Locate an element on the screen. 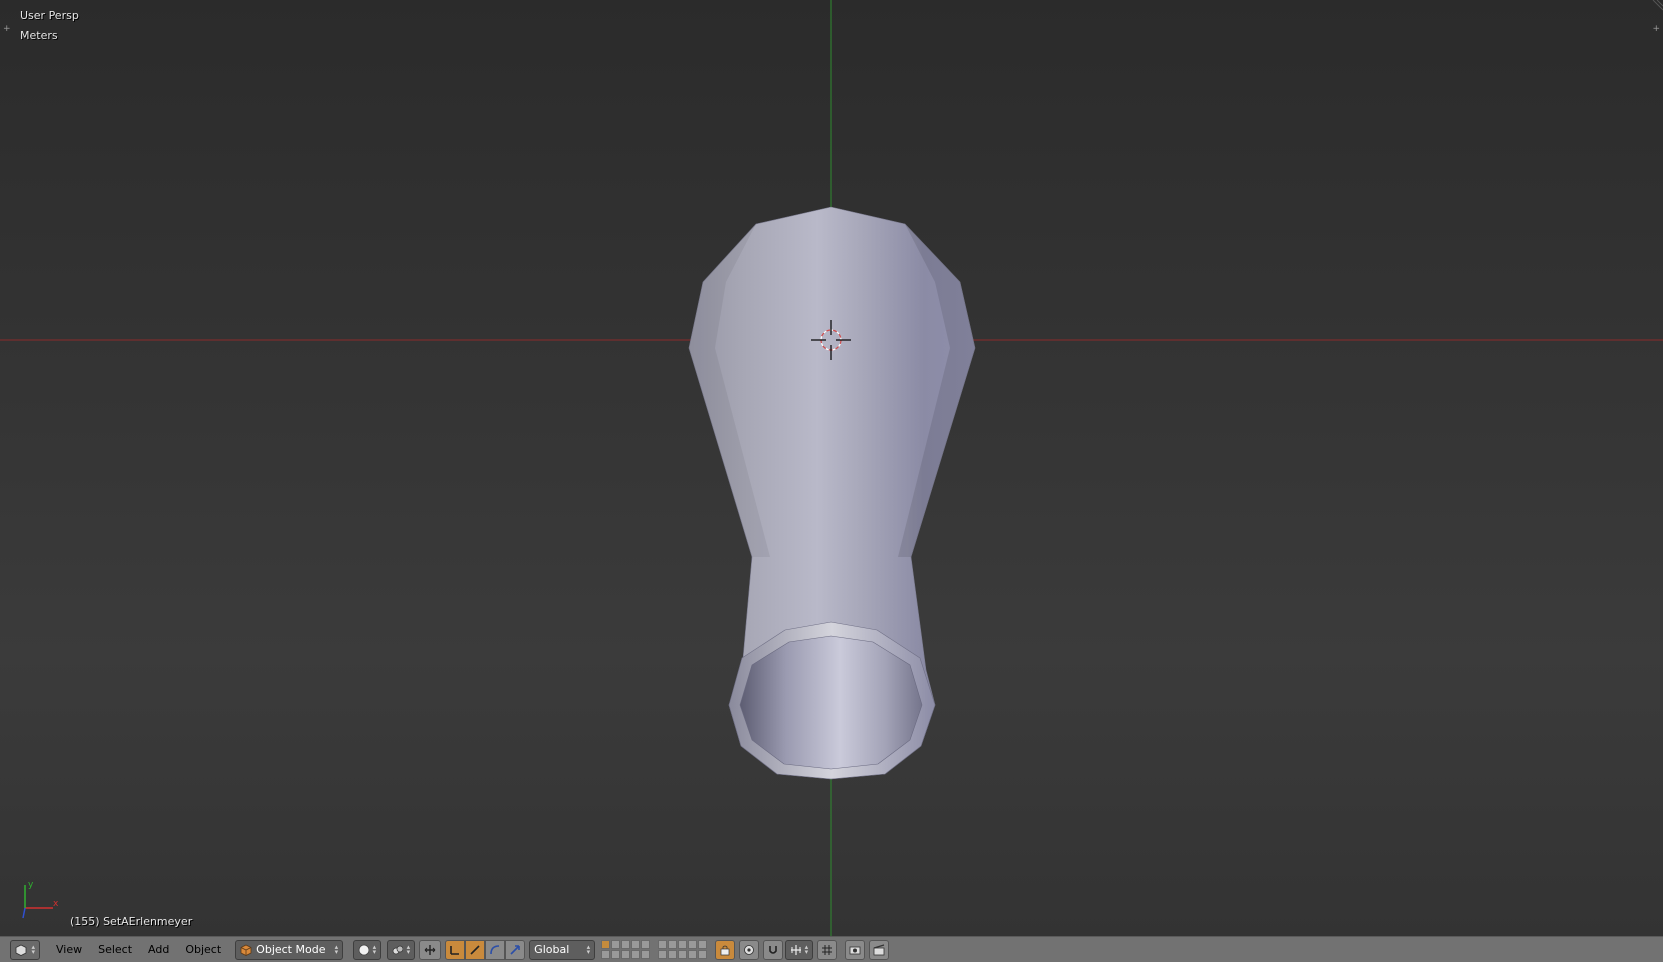 The width and height of the screenshot is (1663, 962). snap-element-selector: ▴ ▾ is located at coordinates (799, 949).